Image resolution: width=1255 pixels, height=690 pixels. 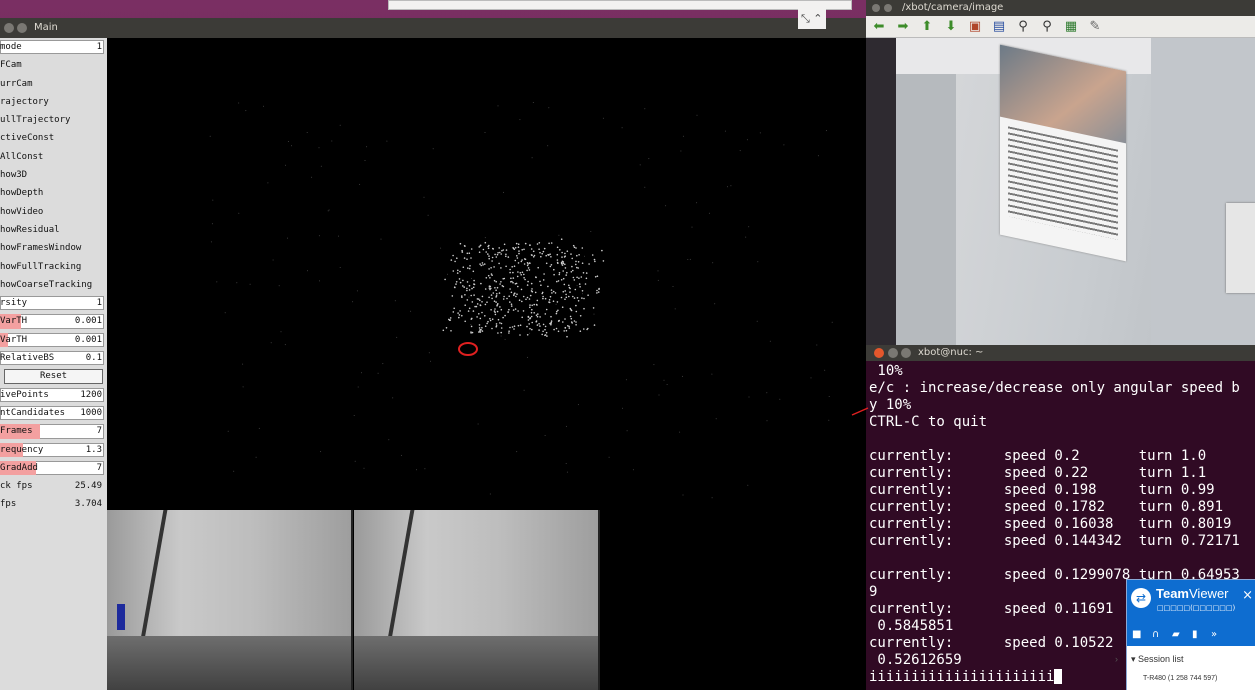 I want to click on chevron-right-icon: ›, so click(x=1116, y=659).